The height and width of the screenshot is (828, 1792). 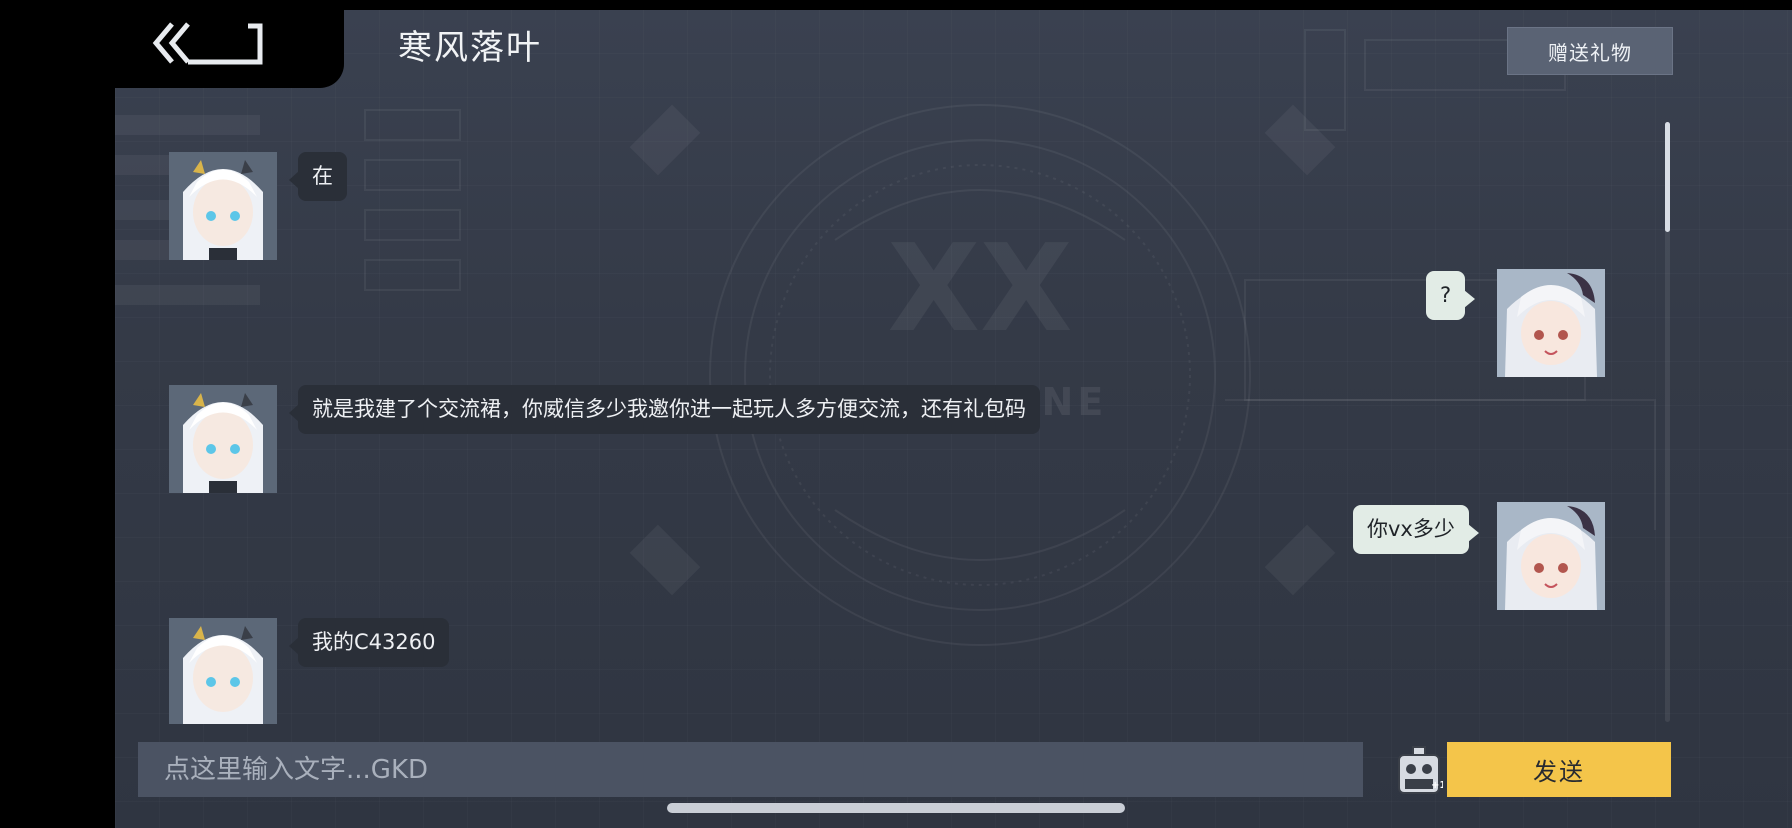 What do you see at coordinates (664, 409) in the screenshot?
I see `message-bubble: 就是我建了个交流裙，你威信多少我邀你进一起玩人多方便交流，还有礼包码` at bounding box center [664, 409].